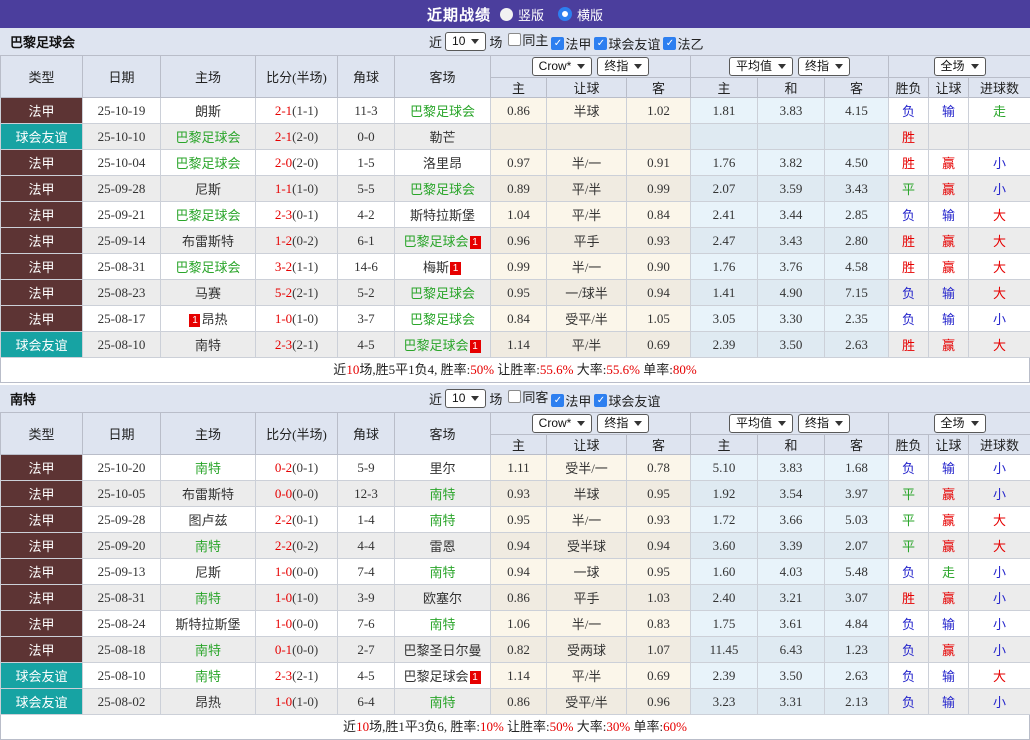 This screenshot has width=1030, height=740. I want to click on handicap-line: 半/一, so click(587, 267).